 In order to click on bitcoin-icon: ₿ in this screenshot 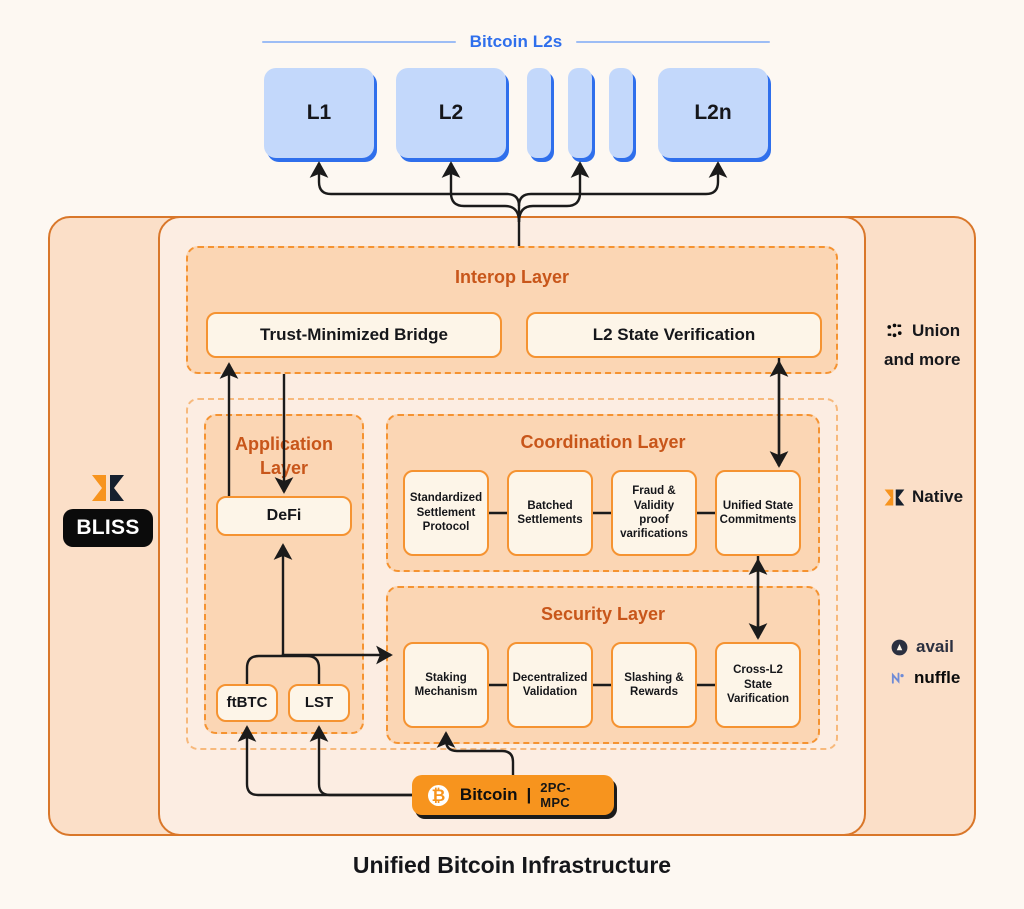, I will do `click(438, 795)`.